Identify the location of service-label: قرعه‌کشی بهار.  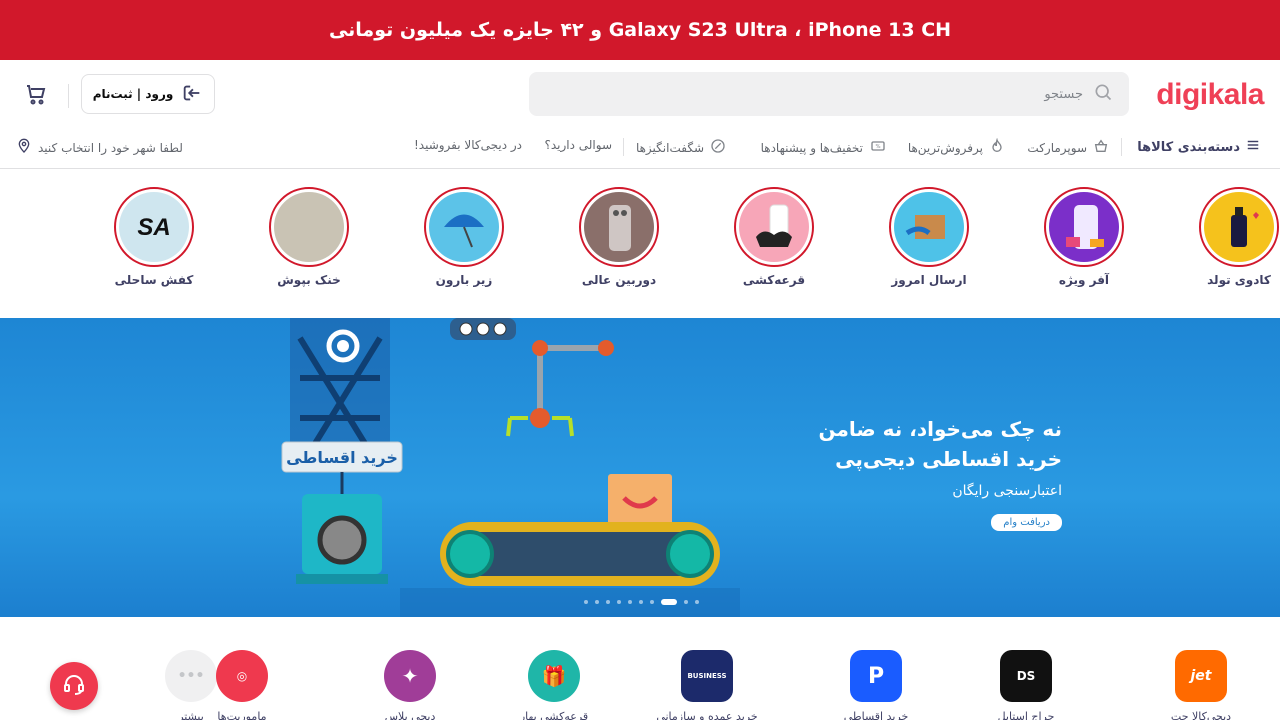
(554, 715).